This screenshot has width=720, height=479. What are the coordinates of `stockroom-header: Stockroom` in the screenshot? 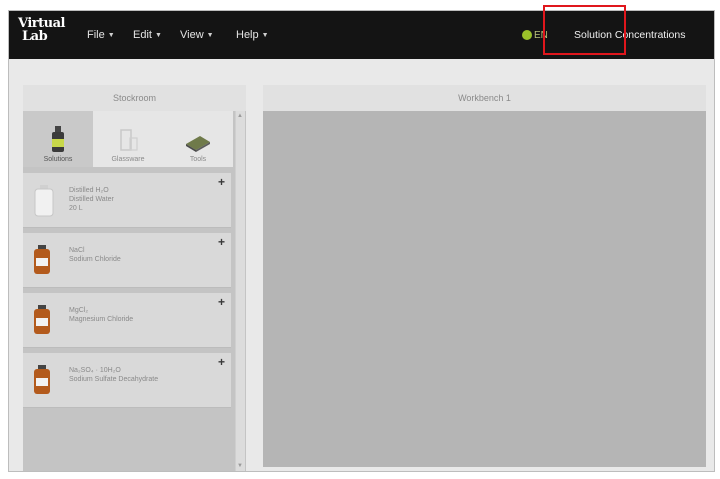 It's located at (134, 98).